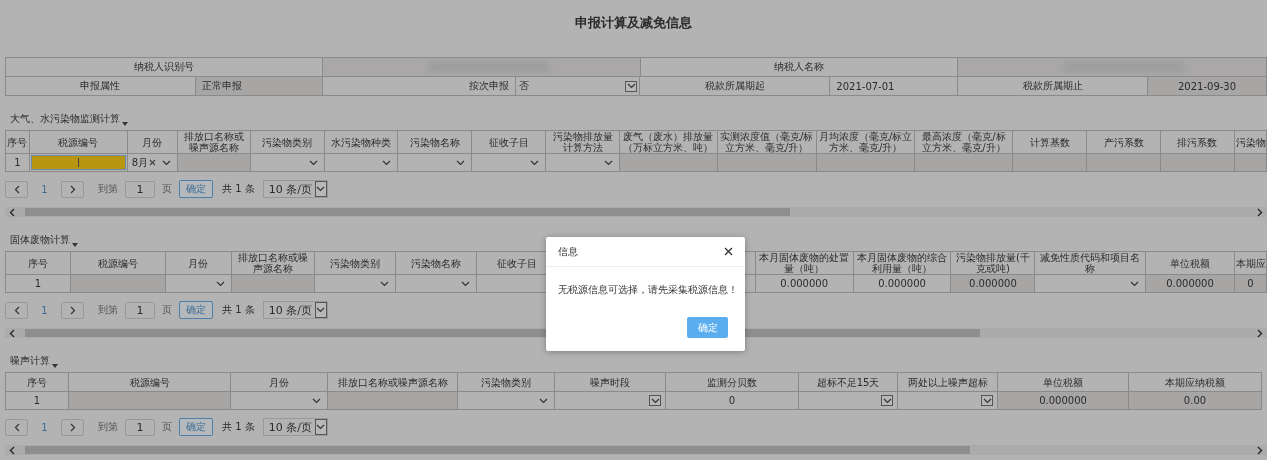 Image resolution: width=1267 pixels, height=460 pixels. What do you see at coordinates (767, 142) in the screenshot?
I see `column-header: 实测浓度值（毫克/标立方米、毫克/升）` at bounding box center [767, 142].